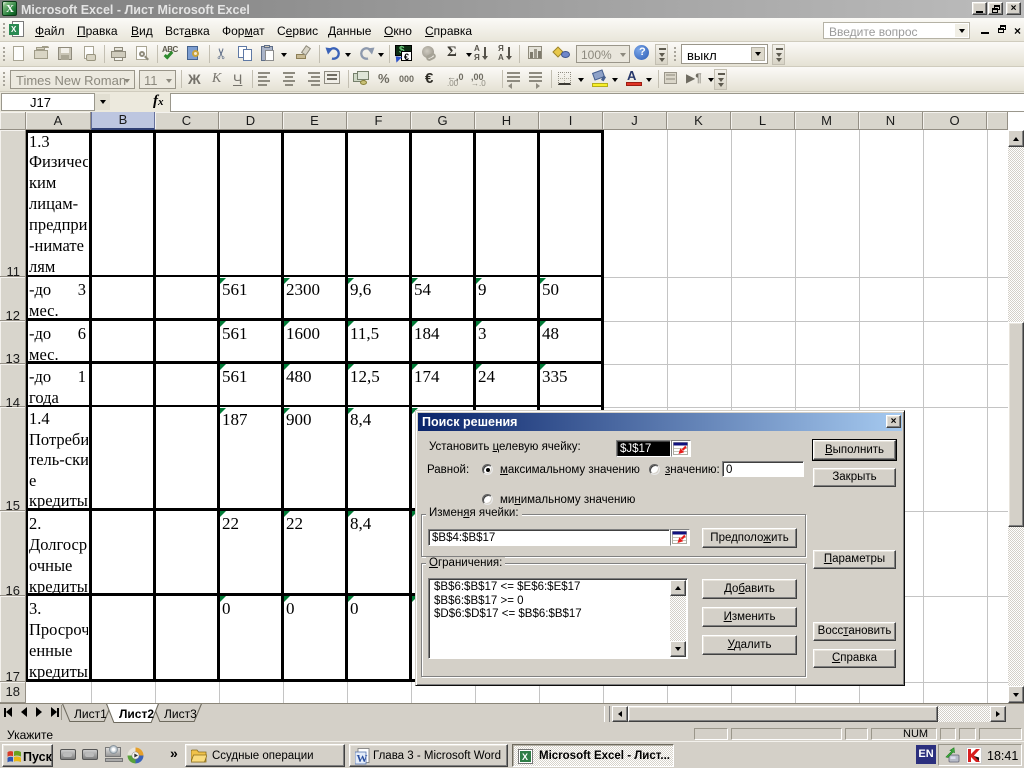  Describe the element at coordinates (362, 759) in the screenshot. I see `svg-text: W` at that location.